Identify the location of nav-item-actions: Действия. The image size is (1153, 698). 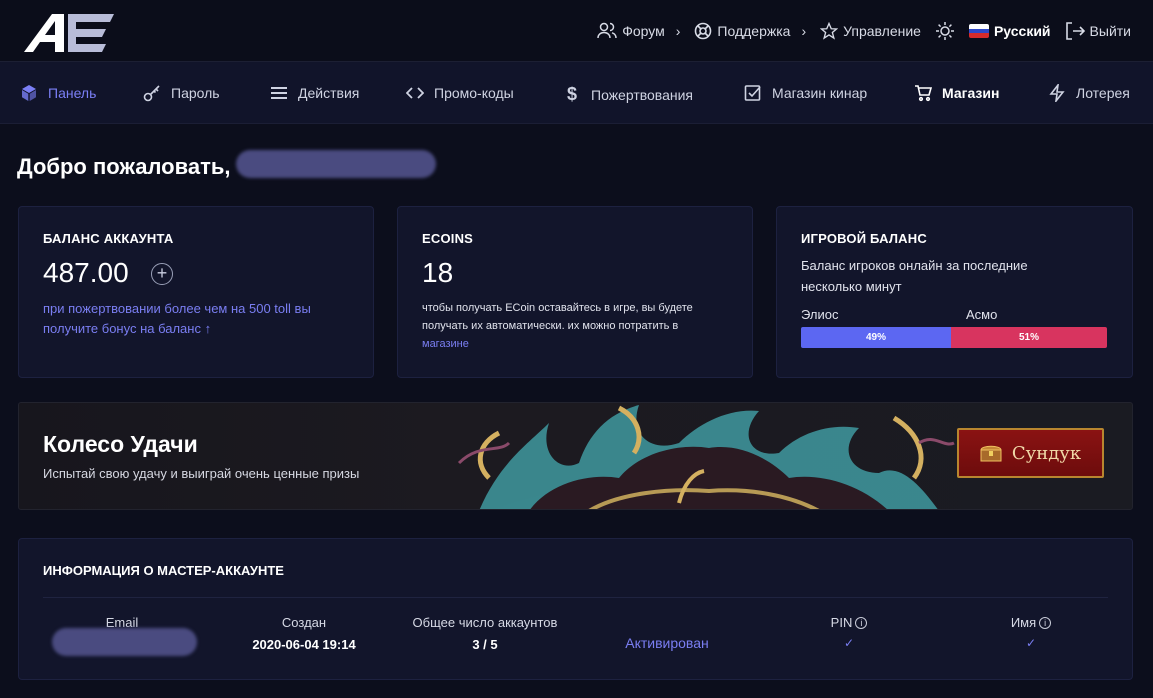
(314, 93).